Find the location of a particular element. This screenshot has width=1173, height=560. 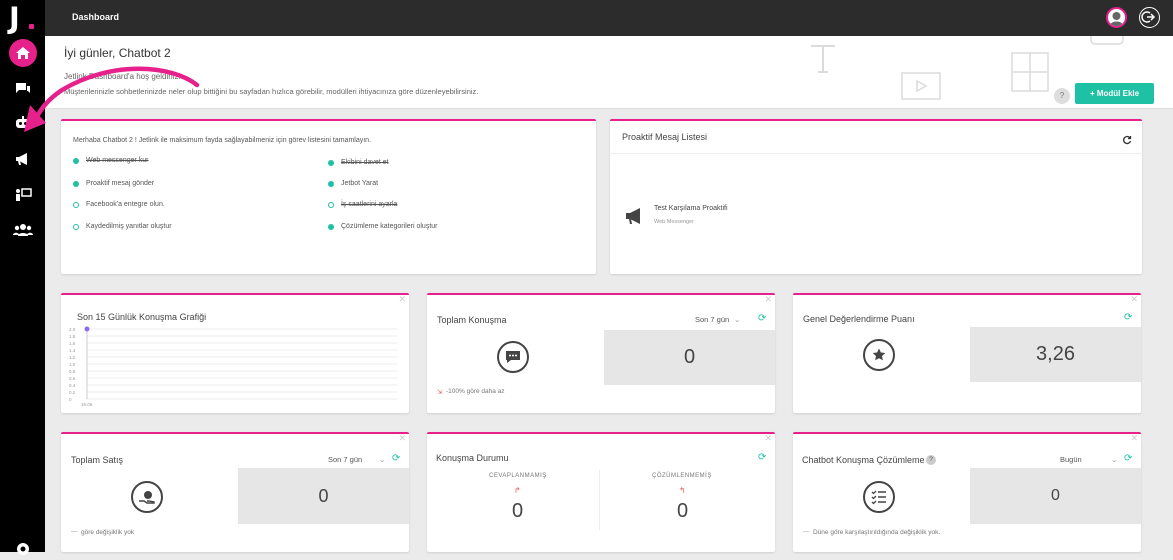

task-item: Web messenger kur is located at coordinates (111, 160).